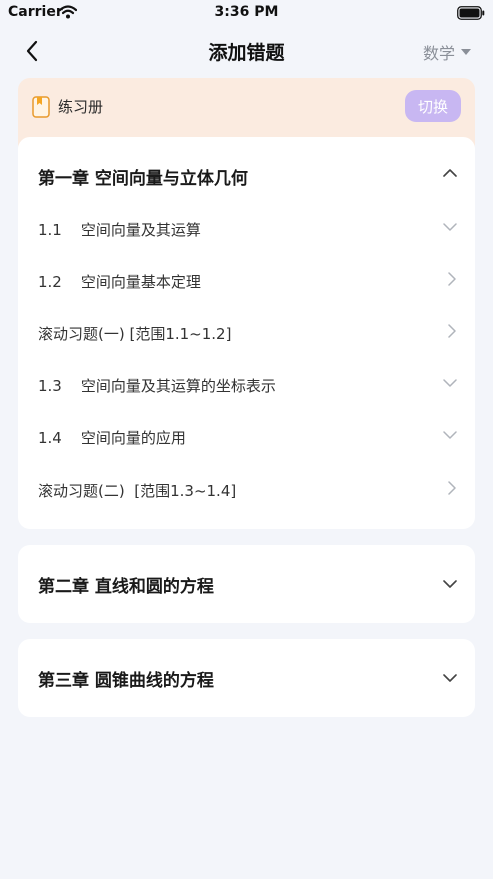 The image size is (493, 879). What do you see at coordinates (41, 109) in the screenshot?
I see `book-icon` at bounding box center [41, 109].